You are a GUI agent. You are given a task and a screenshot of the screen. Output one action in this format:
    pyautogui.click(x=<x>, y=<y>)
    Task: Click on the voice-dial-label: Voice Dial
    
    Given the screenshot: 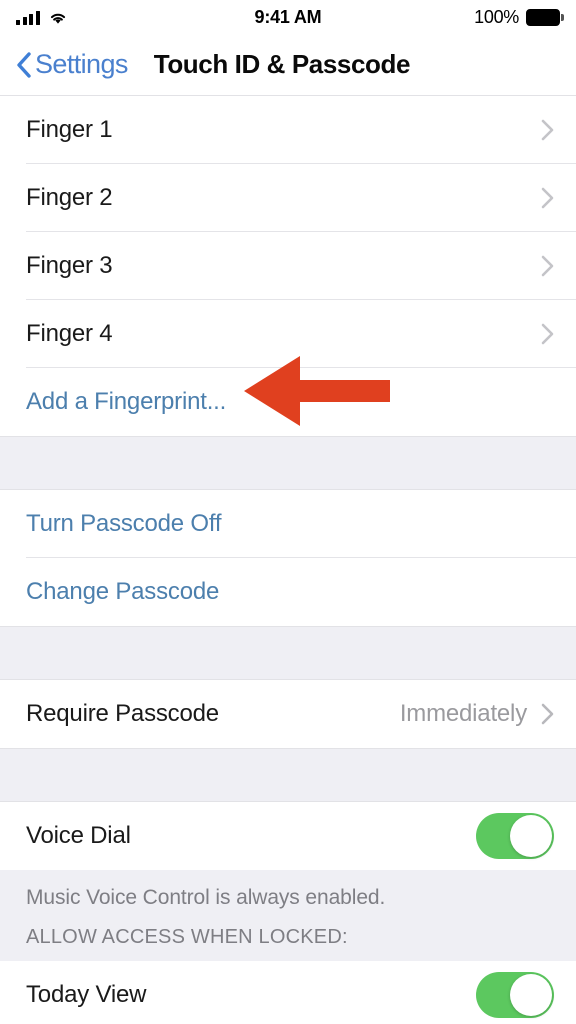 What is the action you would take?
    pyautogui.click(x=78, y=835)
    